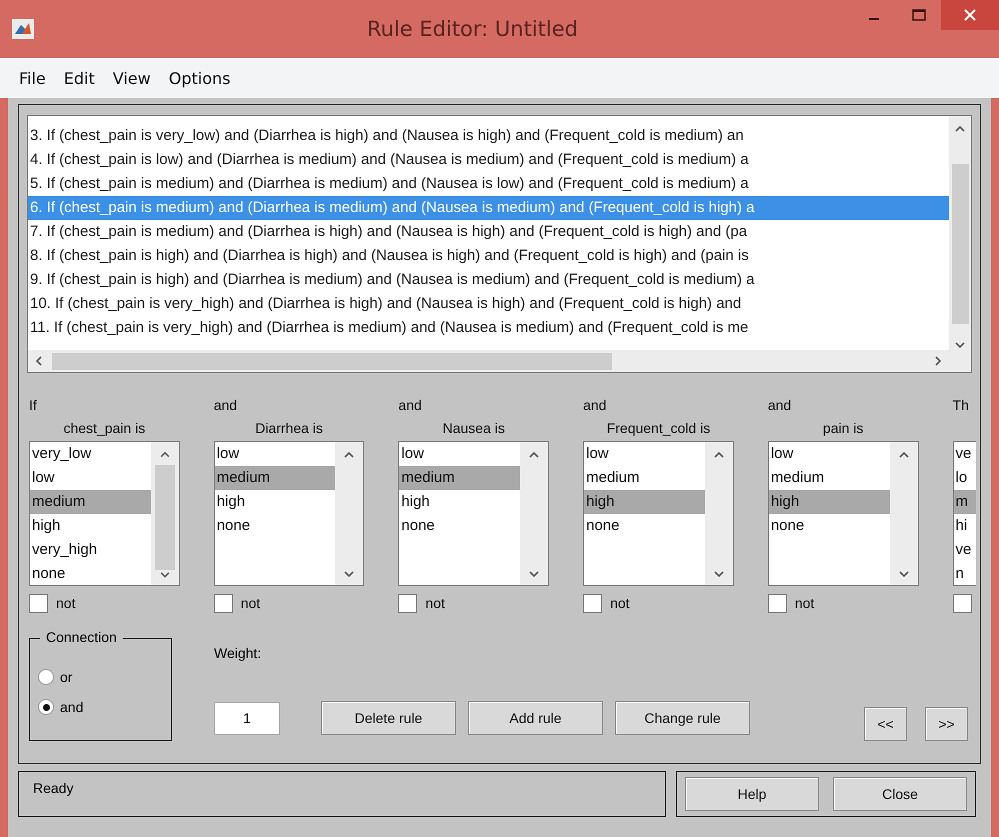 Image resolution: width=999 pixels, height=837 pixels. What do you see at coordinates (499, 361) in the screenshot?
I see `horizontal-scrollbar` at bounding box center [499, 361].